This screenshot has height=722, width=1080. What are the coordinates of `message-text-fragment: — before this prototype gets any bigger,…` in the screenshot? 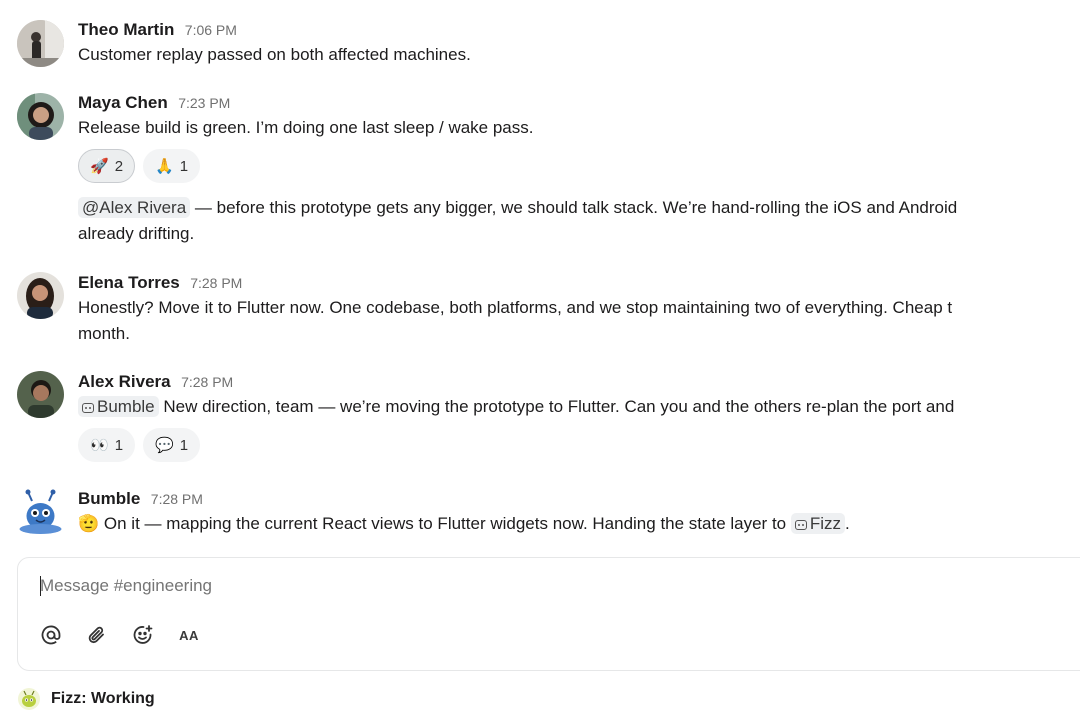 It's located at (574, 207).